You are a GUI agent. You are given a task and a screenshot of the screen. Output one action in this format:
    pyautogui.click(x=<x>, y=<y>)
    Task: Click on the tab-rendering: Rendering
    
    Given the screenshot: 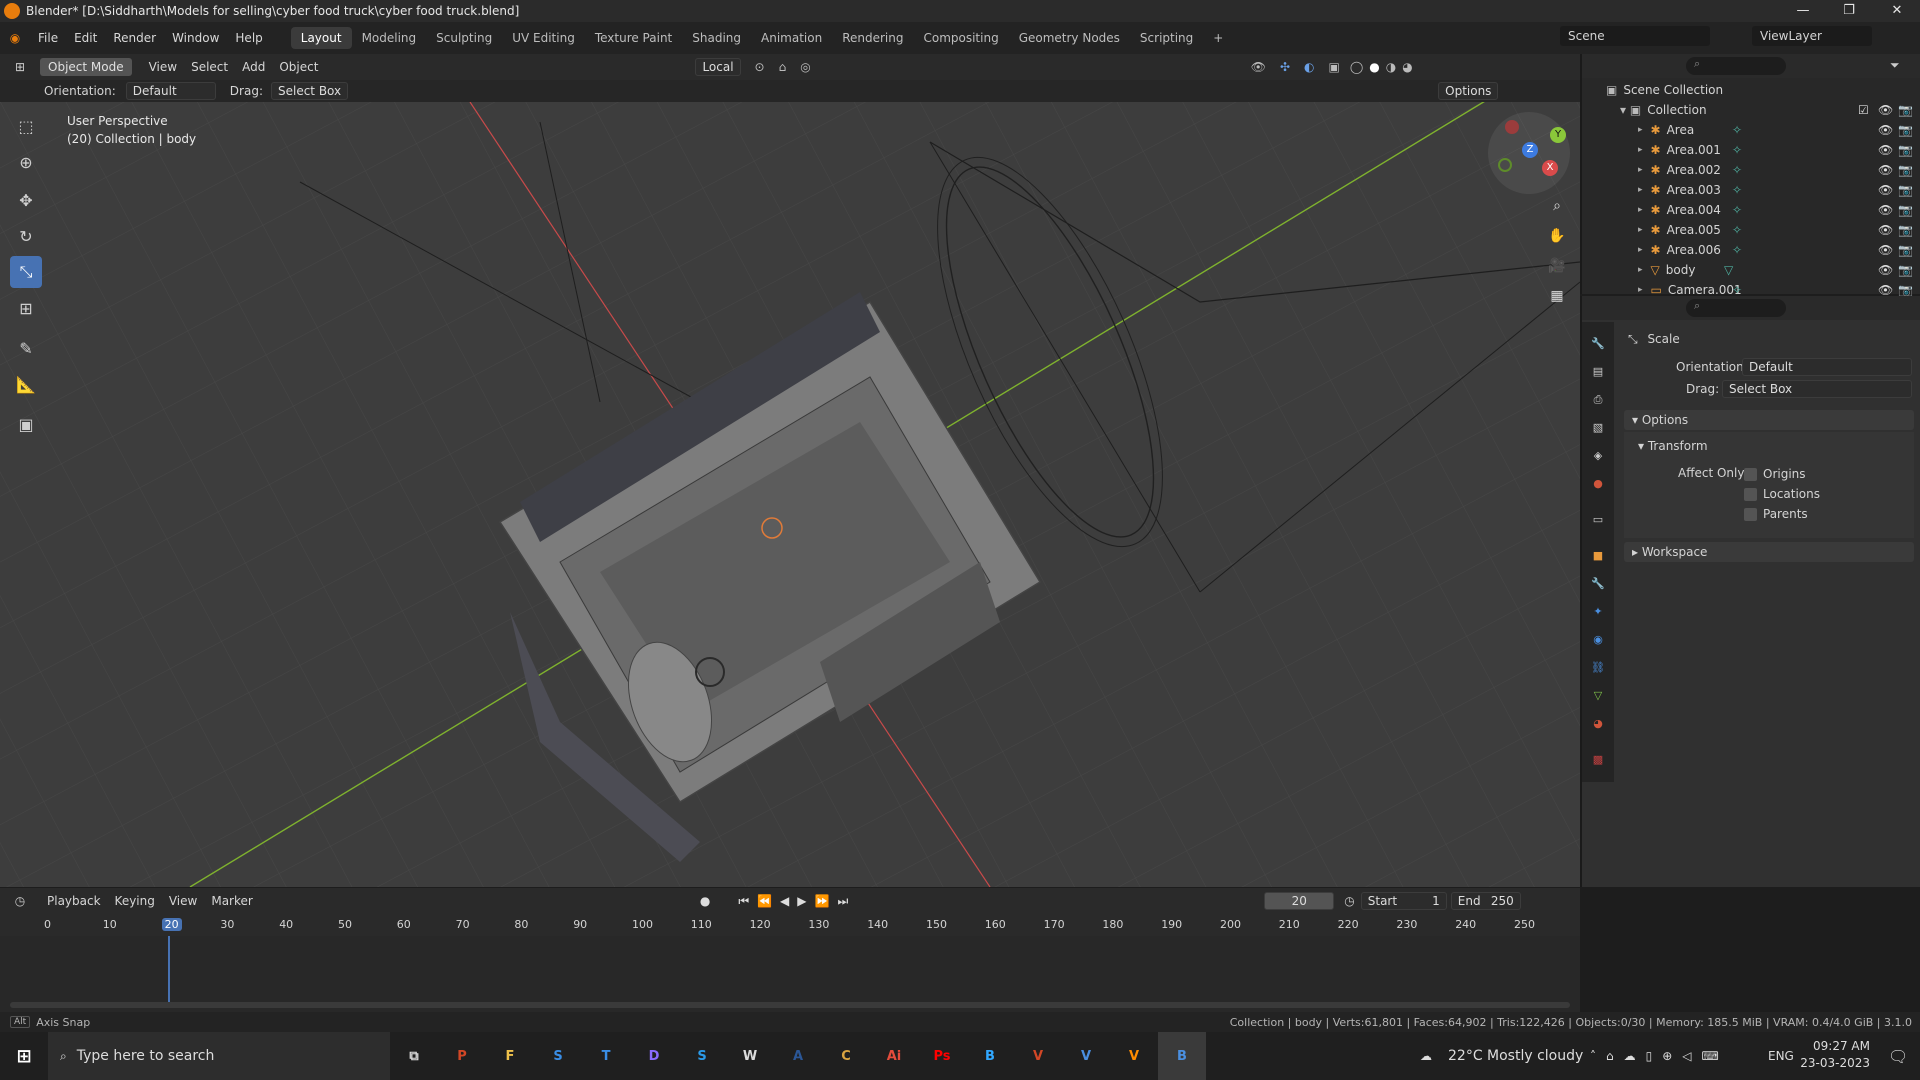 What is the action you would take?
    pyautogui.click(x=872, y=38)
    